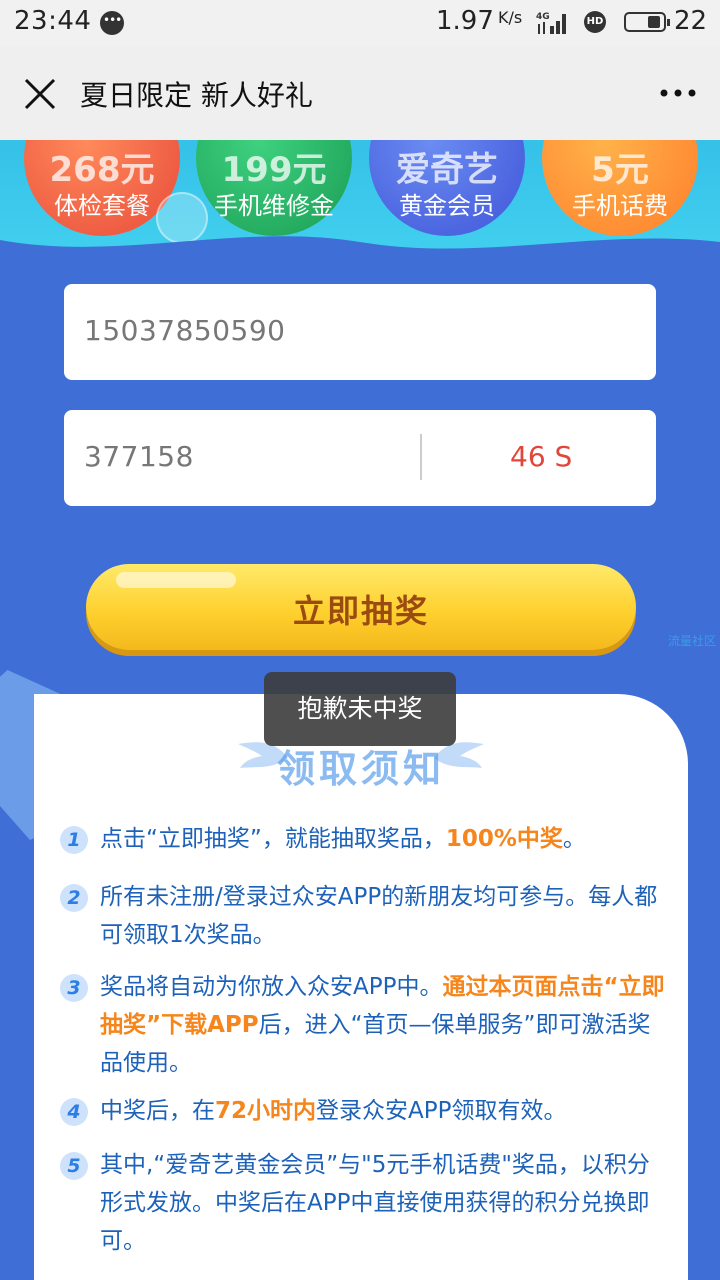  Describe the element at coordinates (421, 457) in the screenshot. I see `divider` at that location.